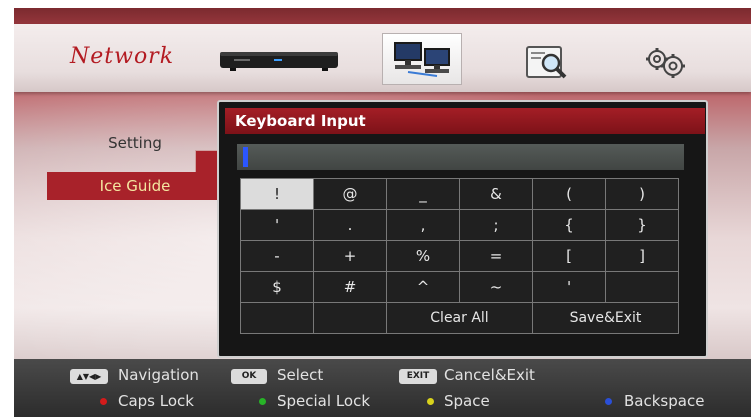  I want to click on hint-select: Select, so click(300, 375).